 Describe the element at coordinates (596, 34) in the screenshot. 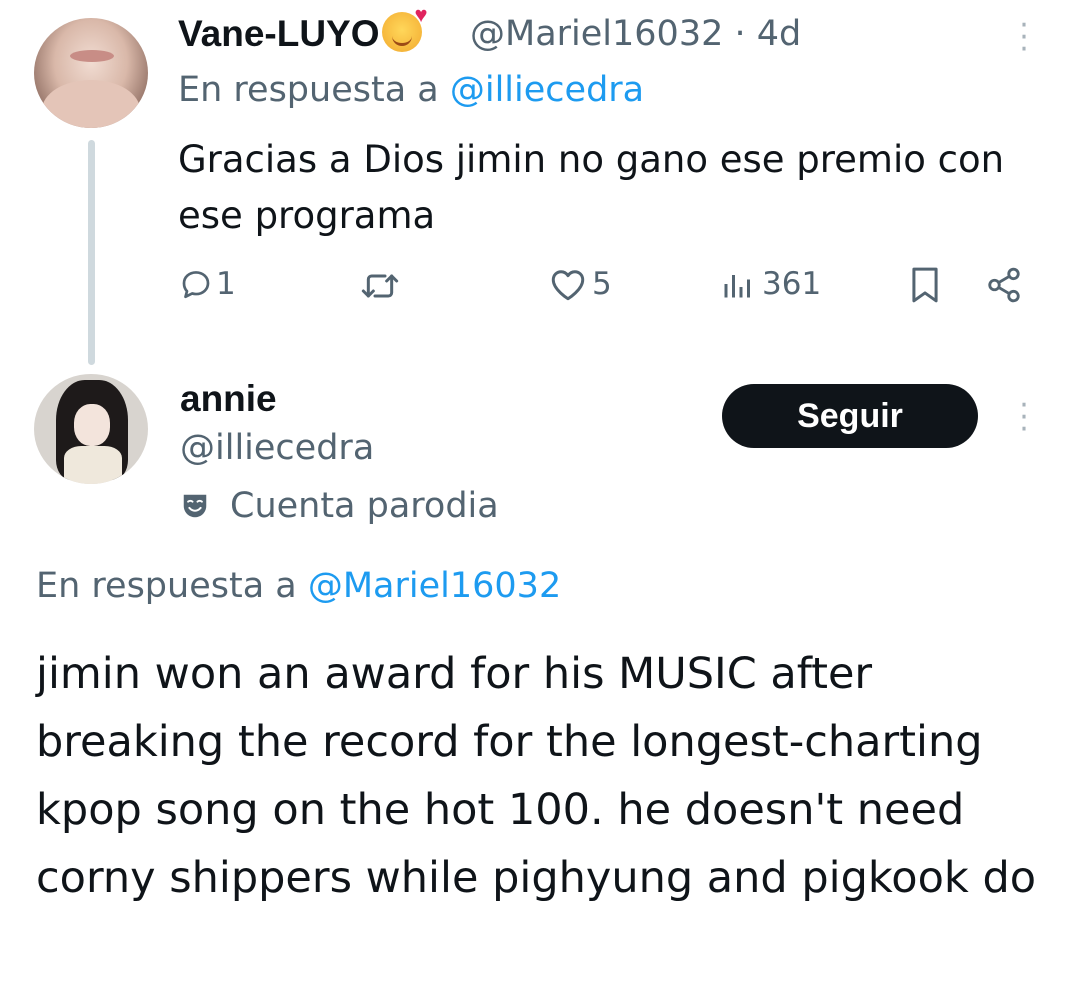

I see `author-handle: @Mariel16032` at that location.